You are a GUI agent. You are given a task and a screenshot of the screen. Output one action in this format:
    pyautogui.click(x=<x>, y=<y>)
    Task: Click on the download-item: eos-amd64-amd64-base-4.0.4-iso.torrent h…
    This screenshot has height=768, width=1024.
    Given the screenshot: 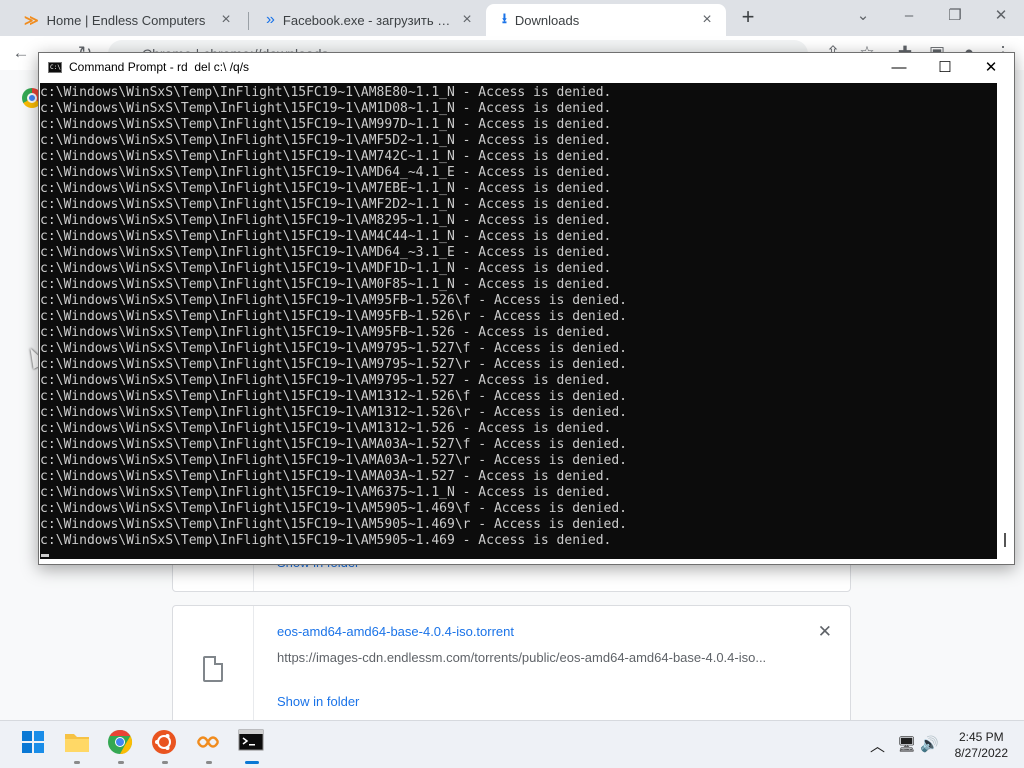 What is the action you would take?
    pyautogui.click(x=511, y=670)
    